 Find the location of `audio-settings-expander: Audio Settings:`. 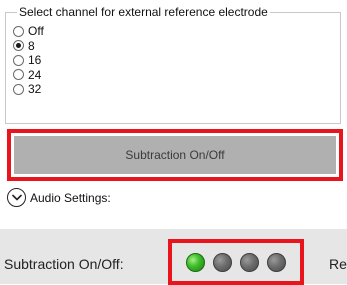

audio-settings-expander: Audio Settings: is located at coordinates (59, 197).